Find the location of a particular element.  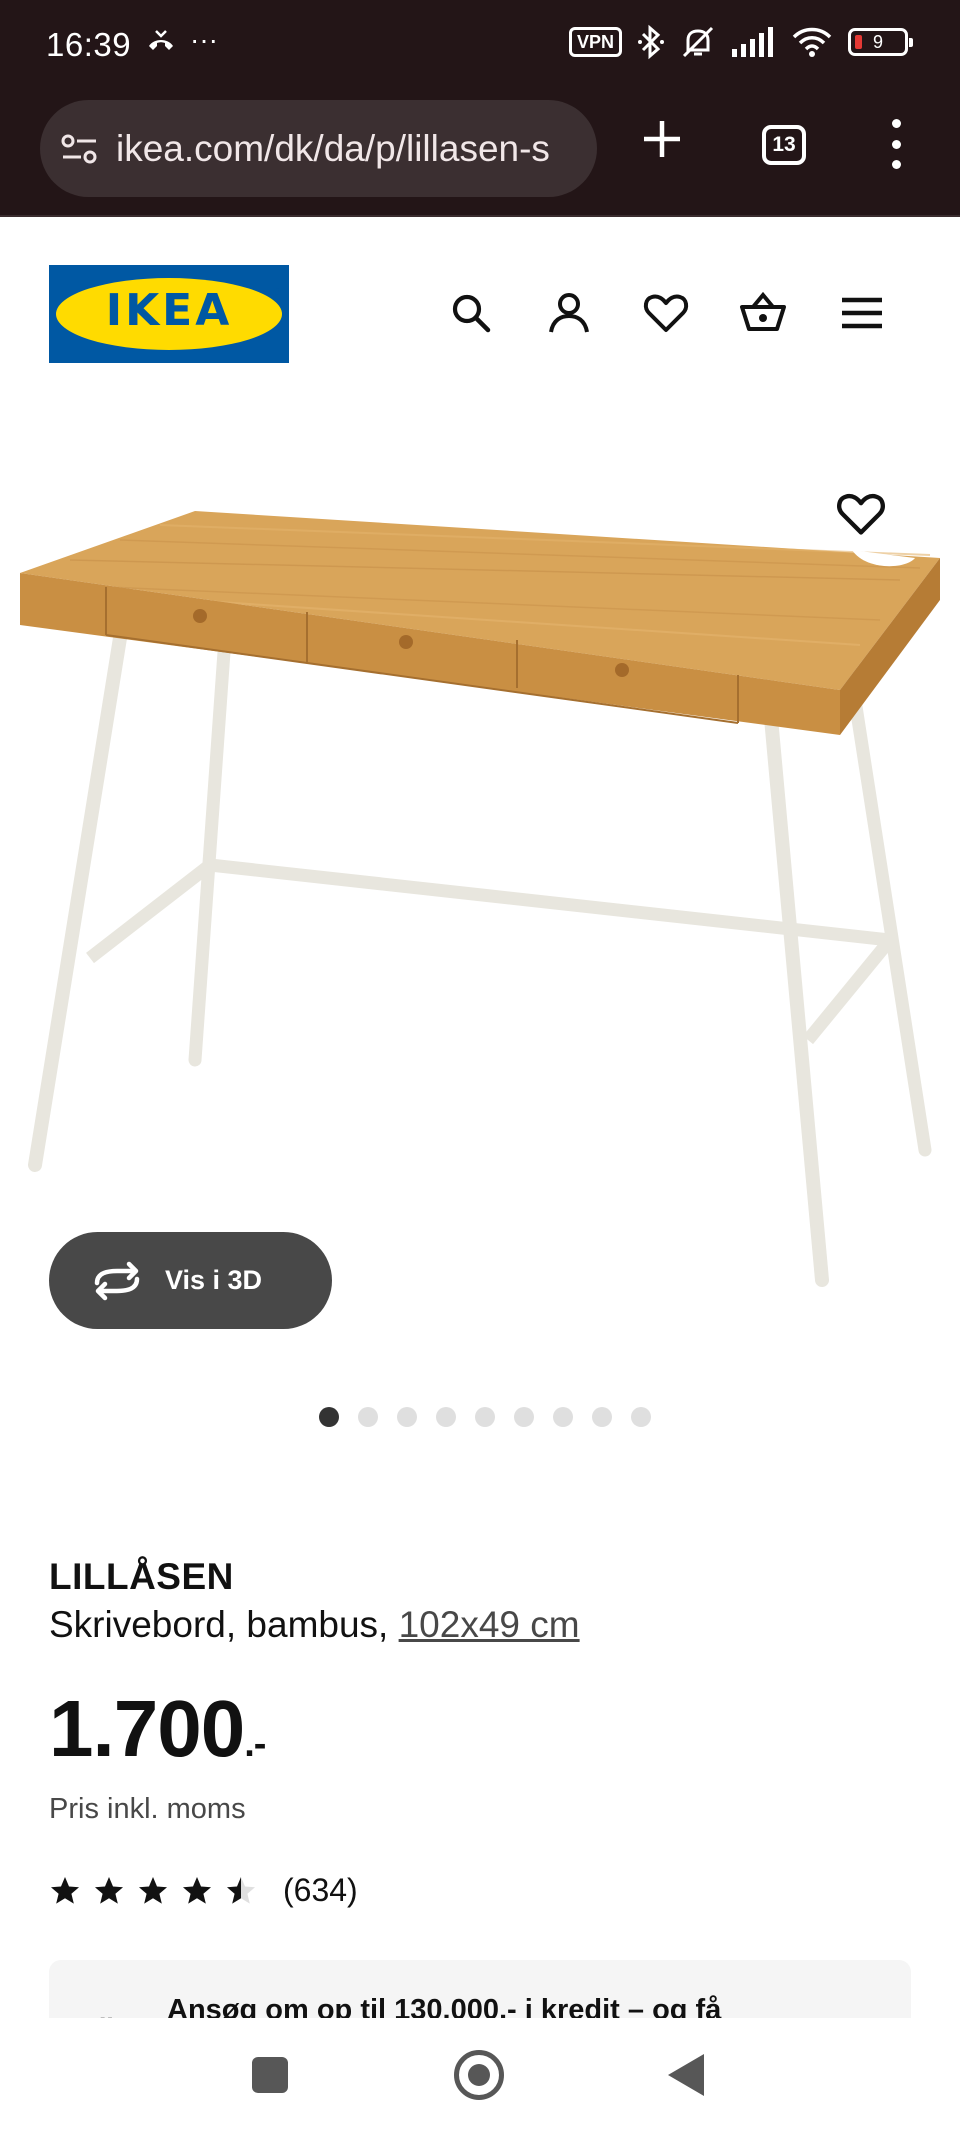

home-icon is located at coordinates (479, 2075).